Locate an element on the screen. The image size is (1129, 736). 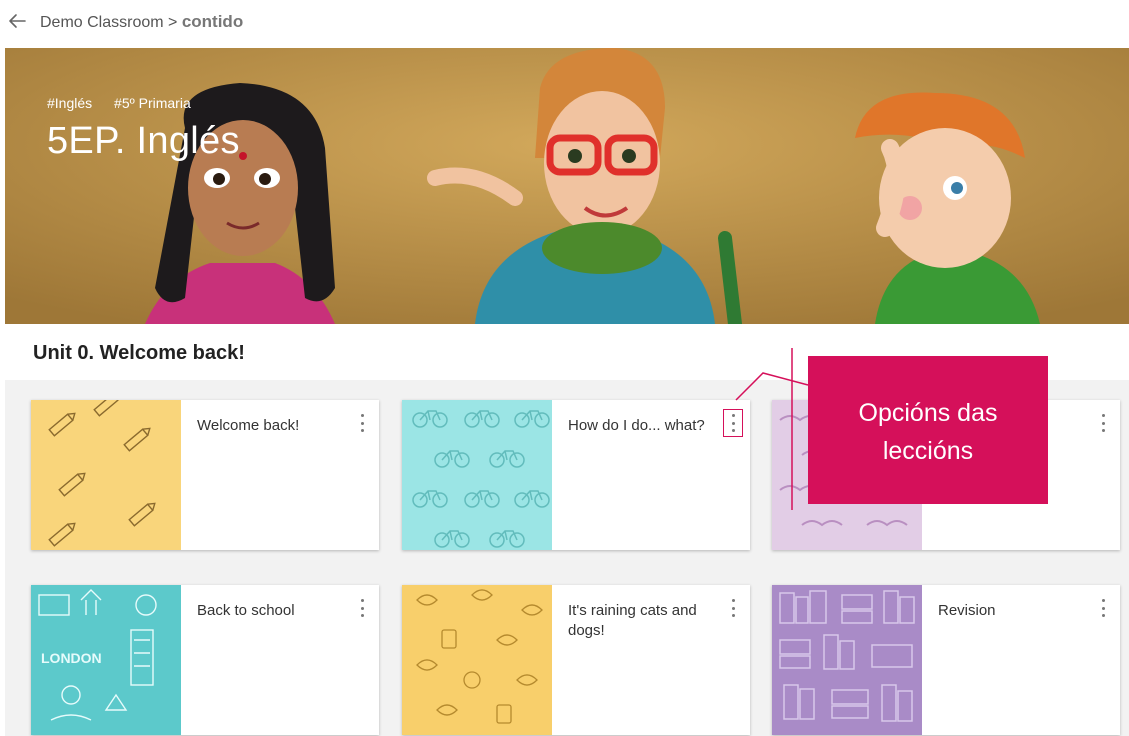
unit-title: Unit 0. Welcome back! is located at coordinates (139, 353).